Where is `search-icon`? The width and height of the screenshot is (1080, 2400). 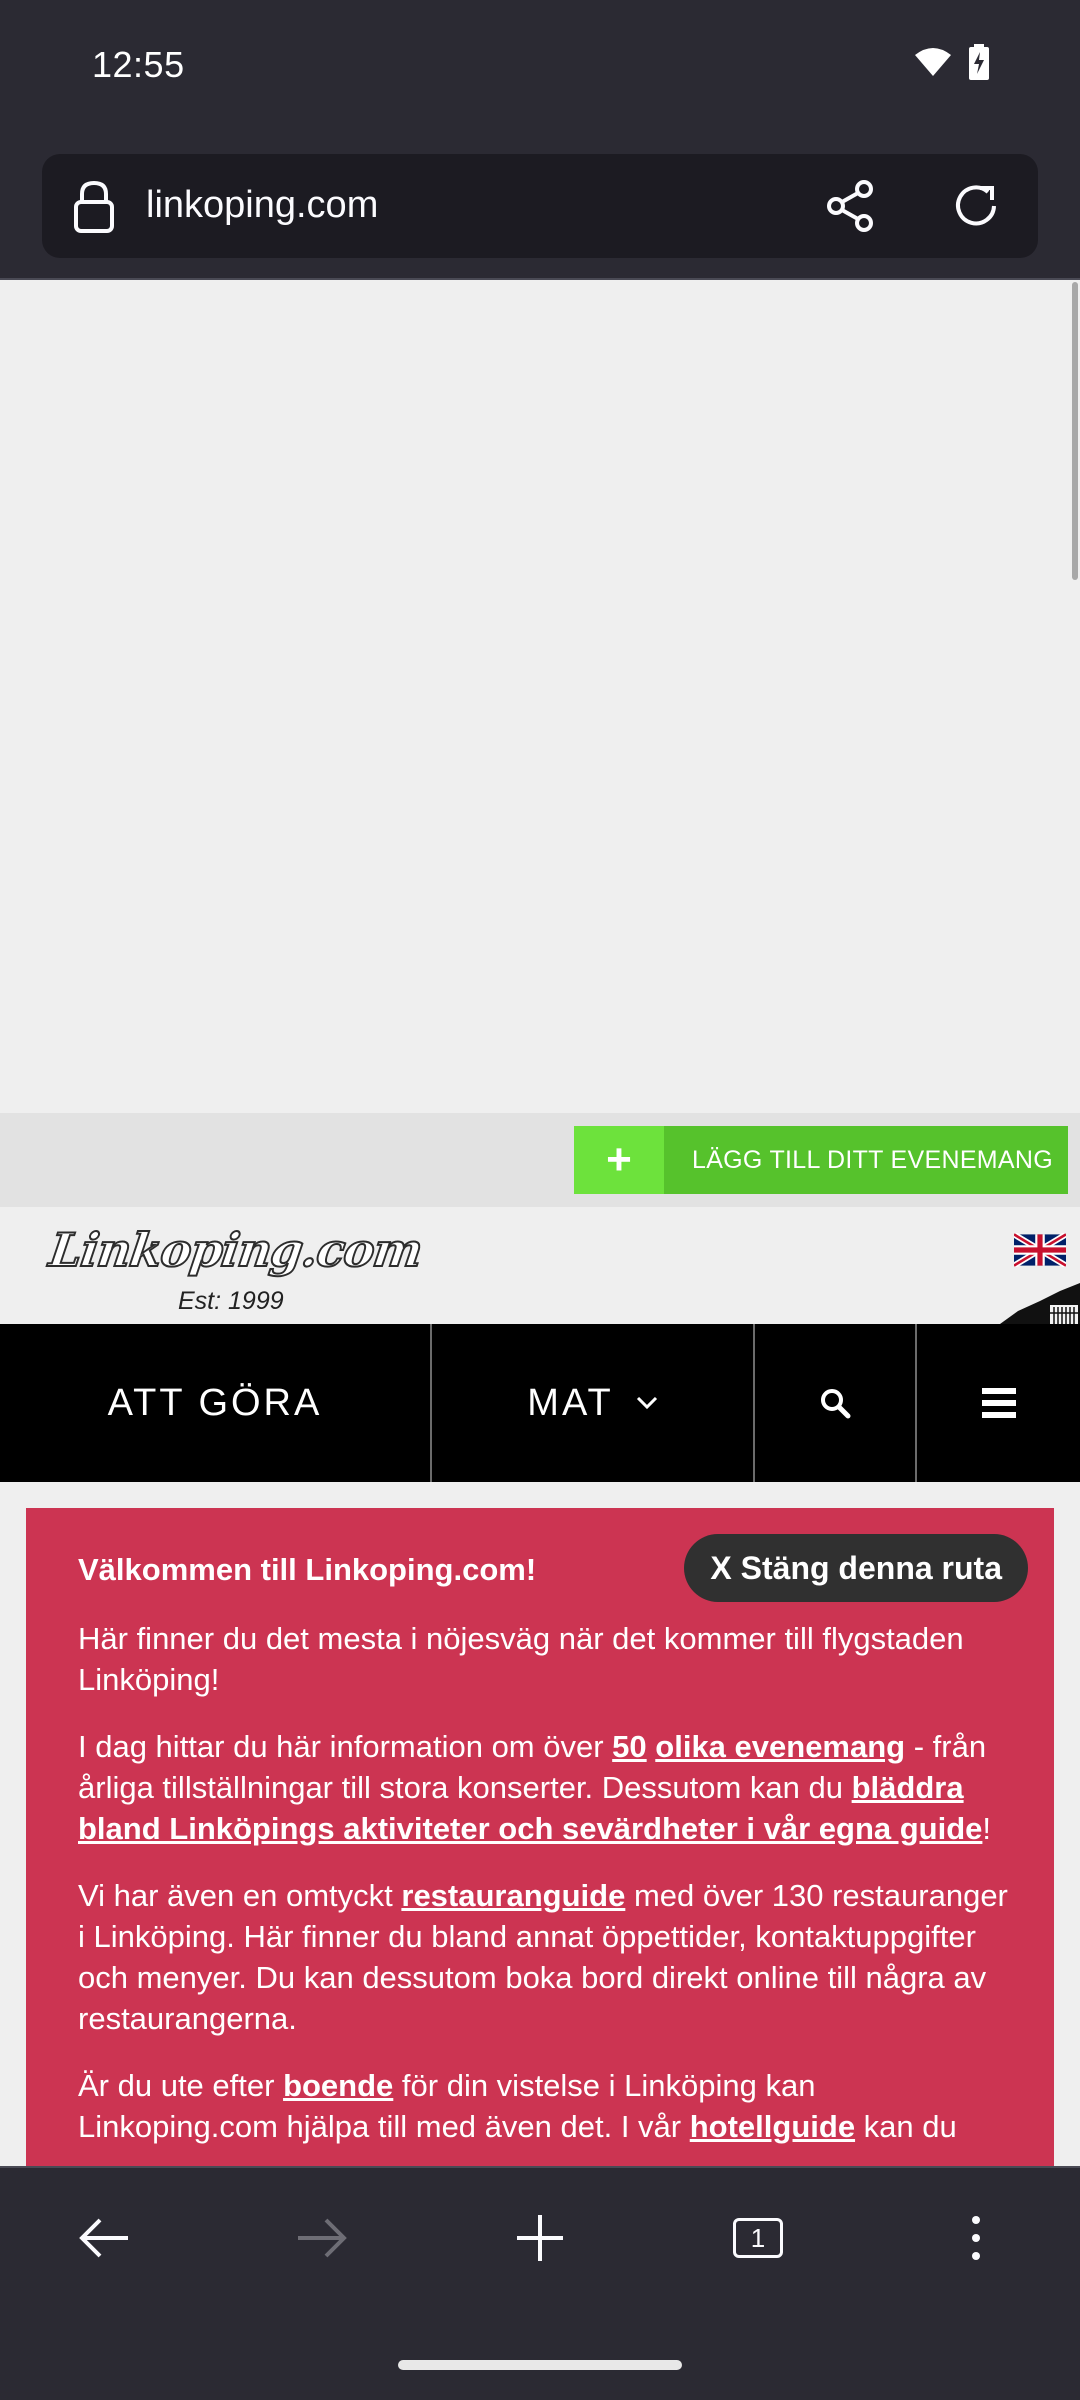
search-icon is located at coordinates (836, 1404).